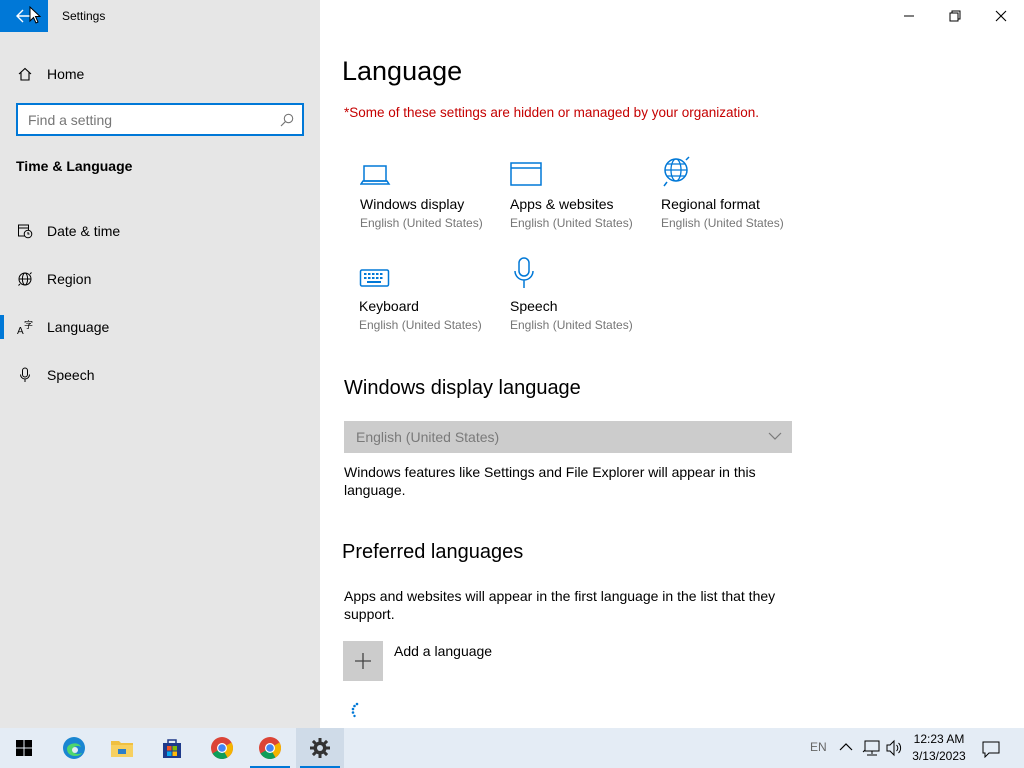 This screenshot has width=1024, height=768. Describe the element at coordinates (512, 748) in the screenshot. I see `taskbar: EN` at that location.